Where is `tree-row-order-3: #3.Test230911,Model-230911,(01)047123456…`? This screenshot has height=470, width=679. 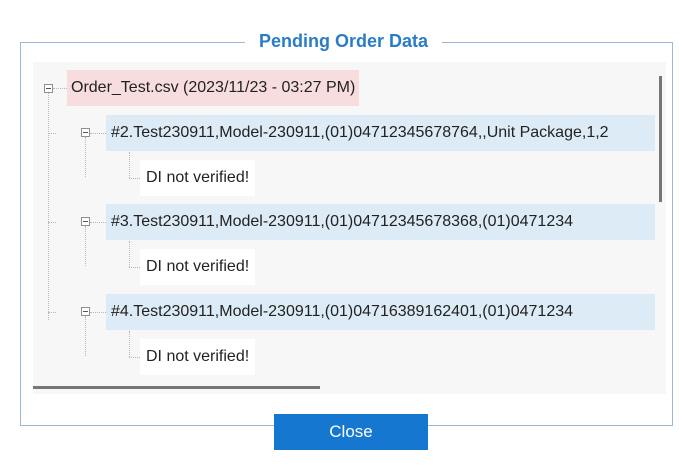
tree-row-order-3: #3.Test230911,Model-230911,(01)047123456… is located at coordinates (380, 222).